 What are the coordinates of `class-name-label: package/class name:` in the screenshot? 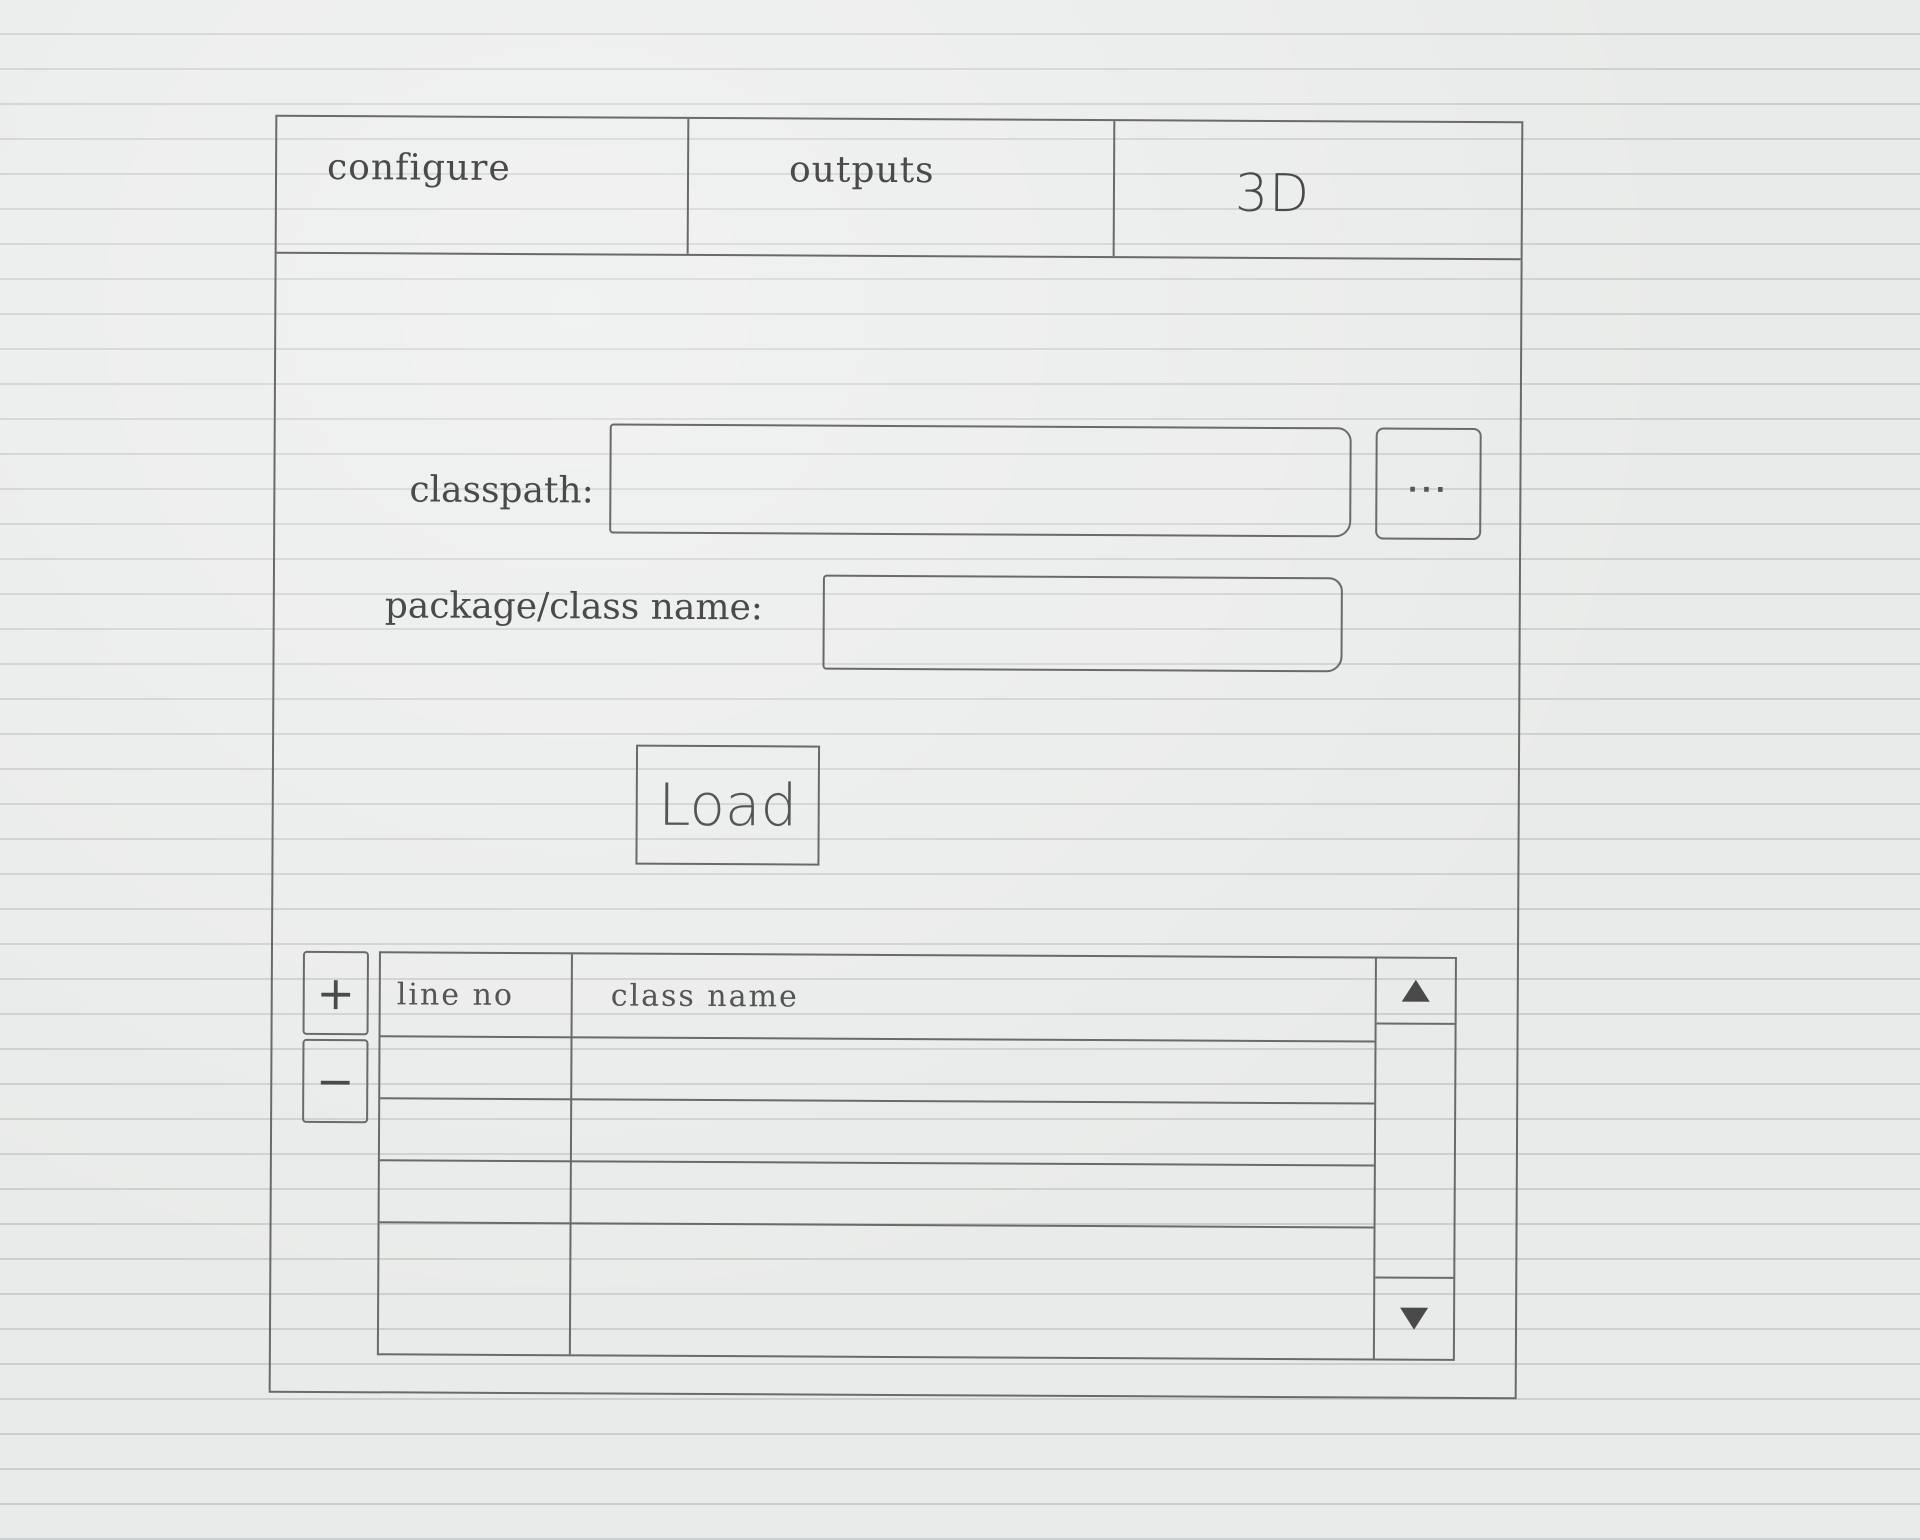 It's located at (574, 607).